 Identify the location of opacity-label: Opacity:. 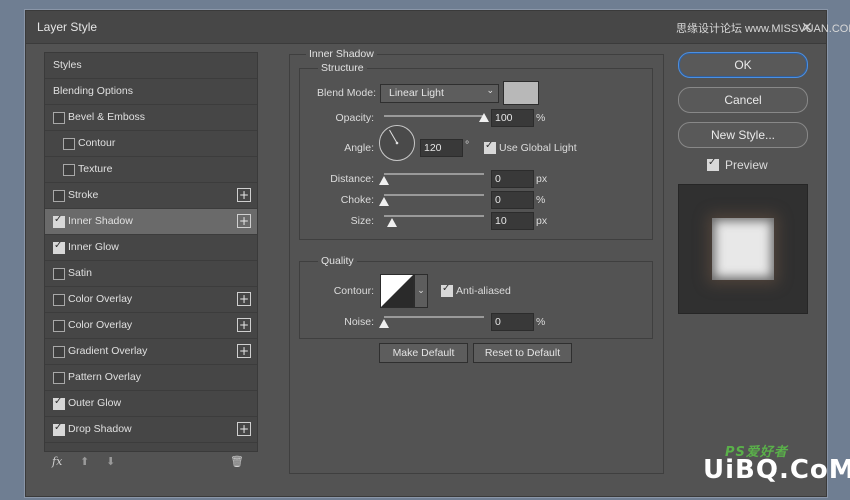
(354, 118).